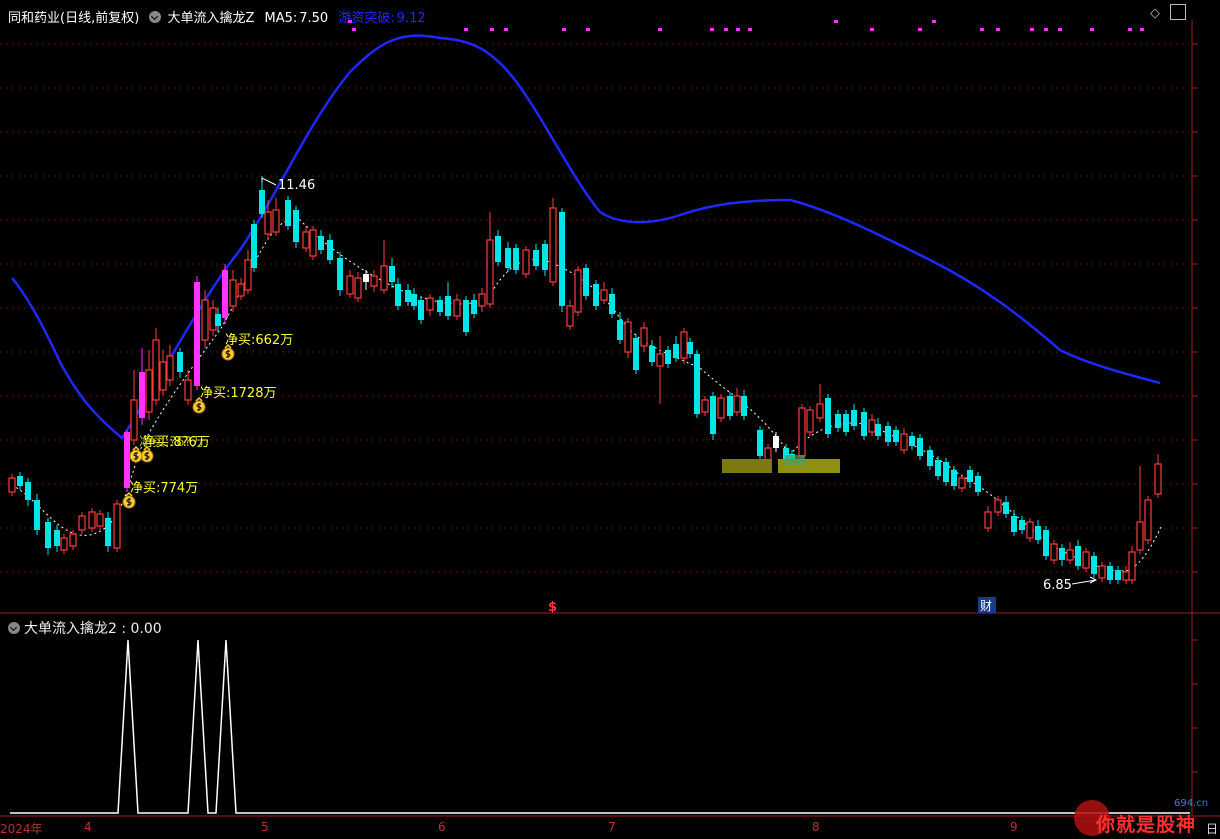 This screenshot has height=839, width=1220. I want to click on finance-marker-icon: 财, so click(986, 606).